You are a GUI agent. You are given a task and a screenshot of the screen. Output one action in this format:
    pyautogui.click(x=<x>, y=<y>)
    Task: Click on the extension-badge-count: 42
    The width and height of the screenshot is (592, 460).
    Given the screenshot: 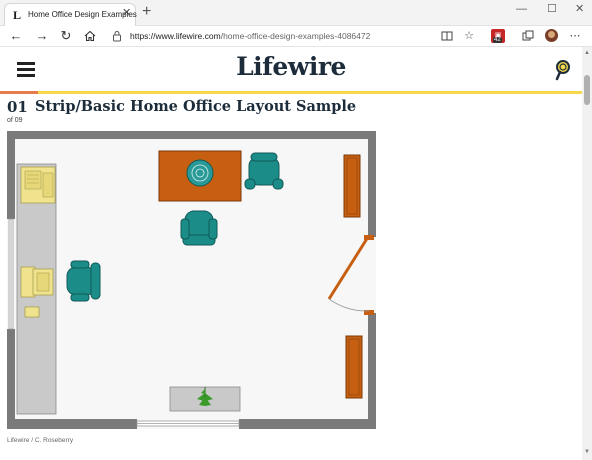 What is the action you would take?
    pyautogui.click(x=497, y=40)
    